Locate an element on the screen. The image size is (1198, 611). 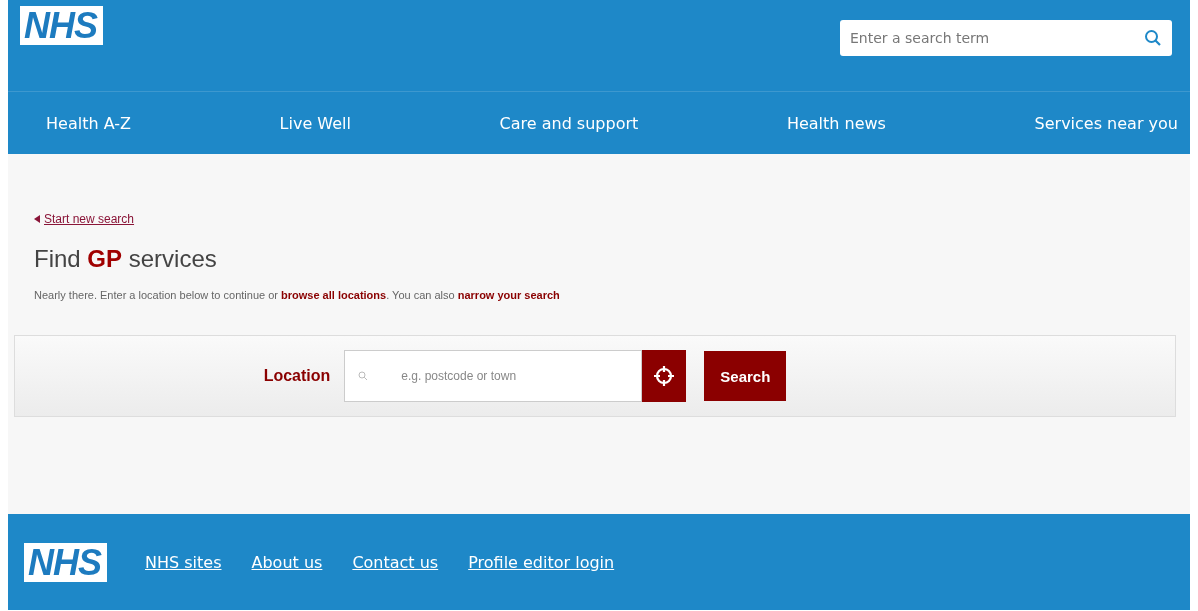
nav-link: Care and support is located at coordinates (569, 123).